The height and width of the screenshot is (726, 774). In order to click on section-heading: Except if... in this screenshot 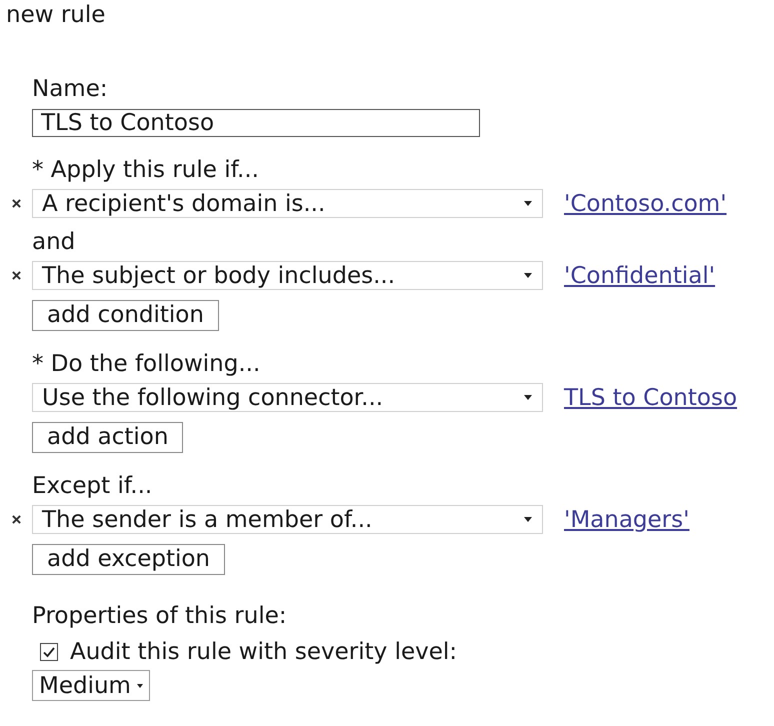, I will do `click(92, 486)`.